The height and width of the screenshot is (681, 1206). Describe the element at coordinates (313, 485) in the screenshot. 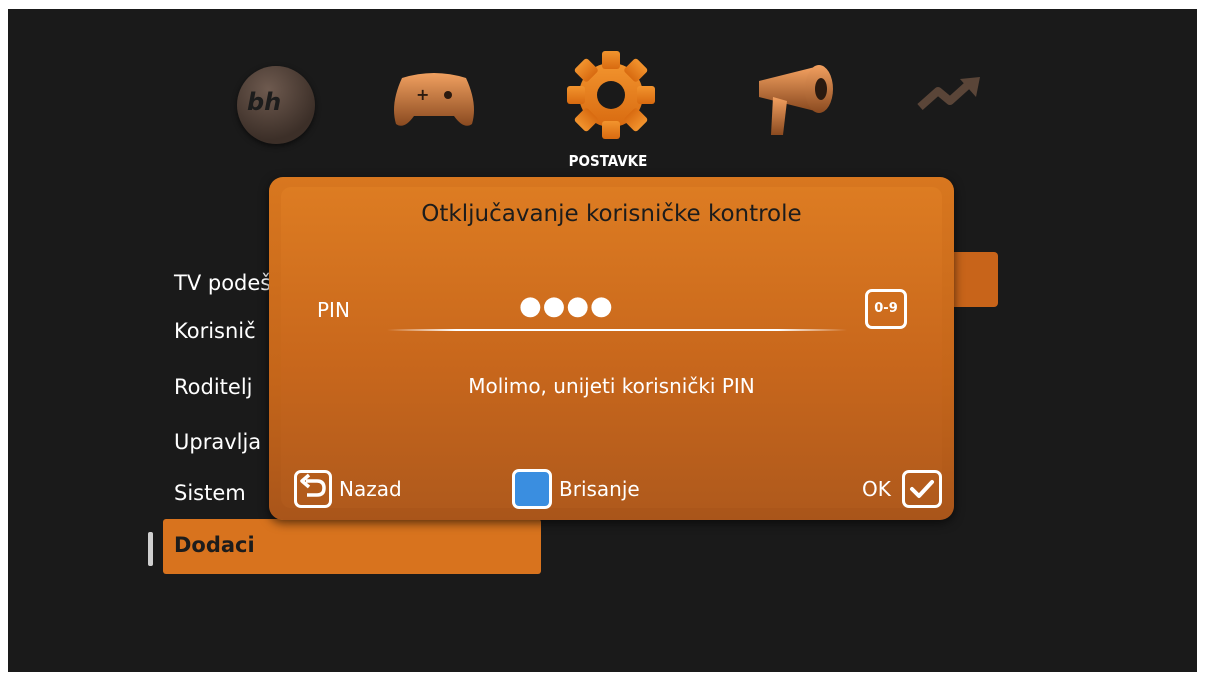

I see `return-arrow-icon` at that location.